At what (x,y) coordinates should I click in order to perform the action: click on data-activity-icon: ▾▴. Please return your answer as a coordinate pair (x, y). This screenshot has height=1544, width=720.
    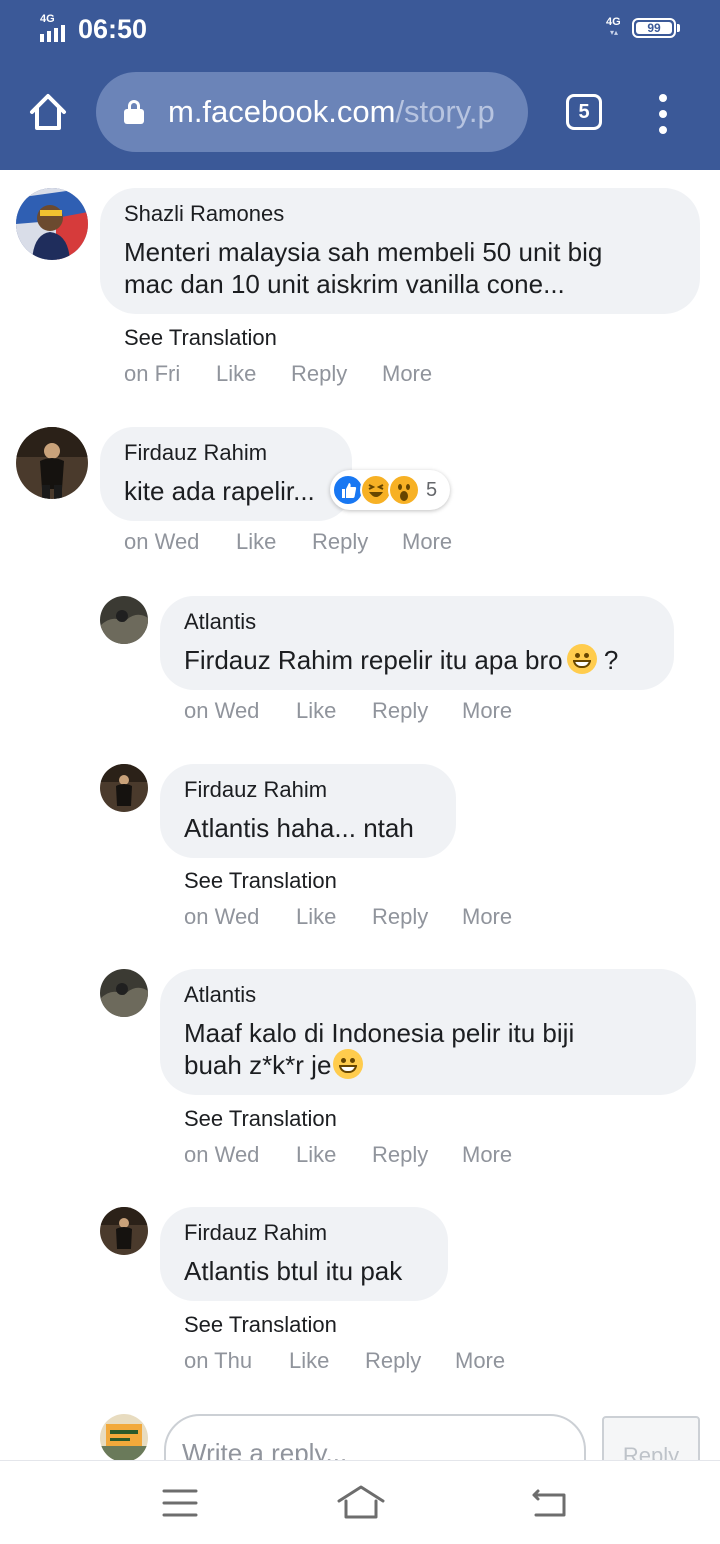
    Looking at the image, I should click on (614, 32).